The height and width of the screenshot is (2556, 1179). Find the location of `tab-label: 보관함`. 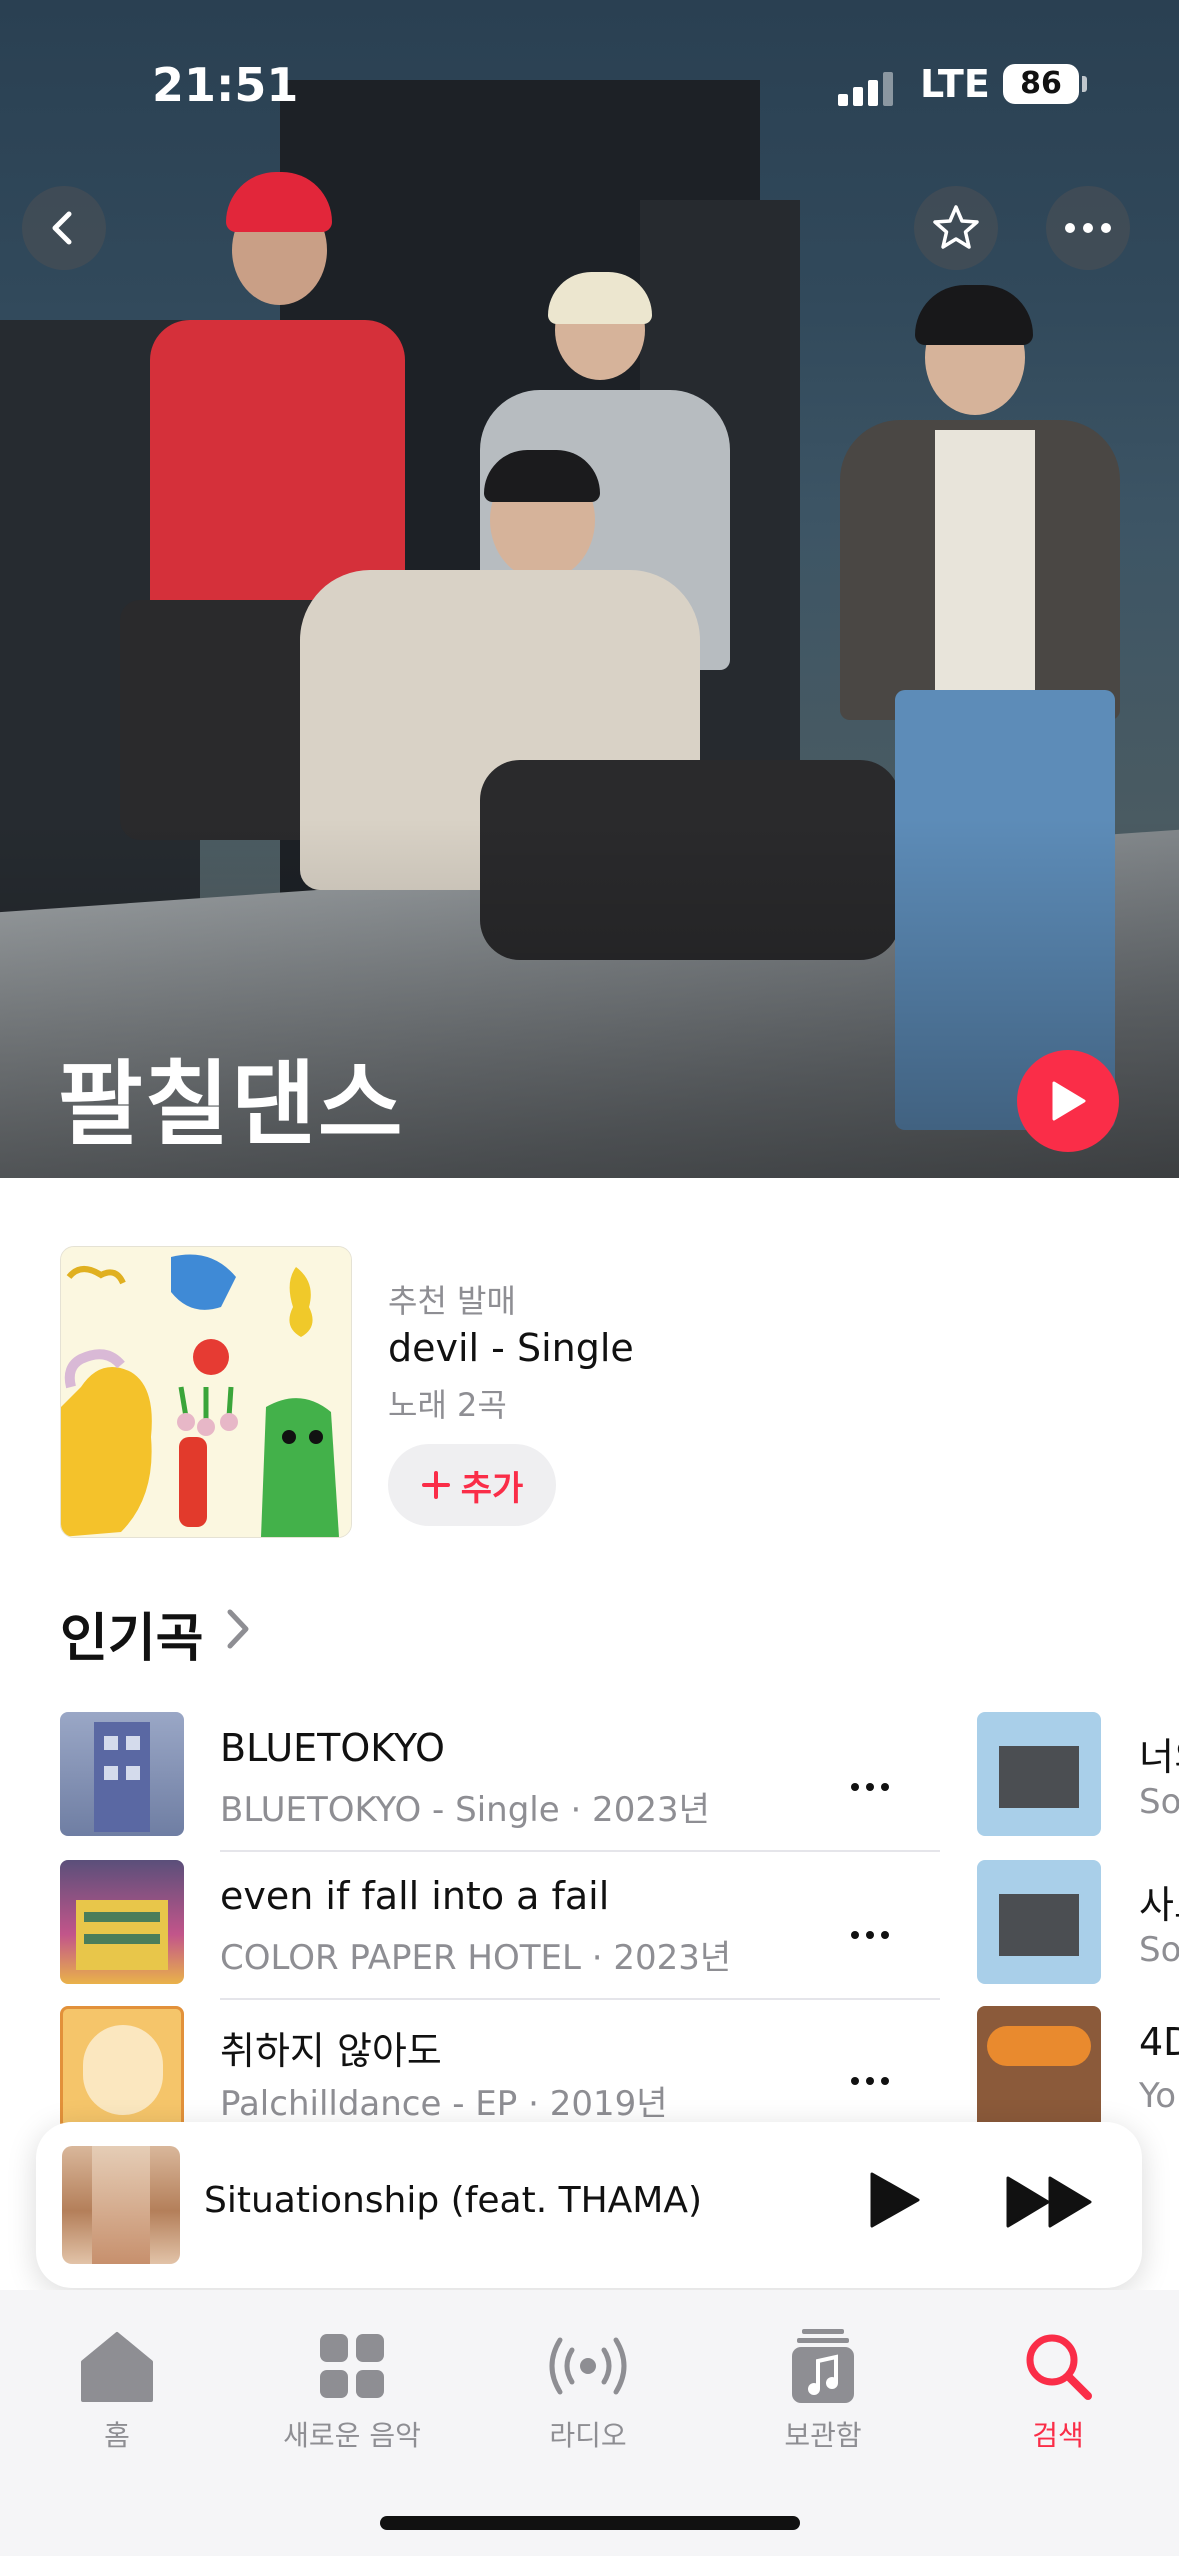

tab-label: 보관함 is located at coordinates (823, 2435).